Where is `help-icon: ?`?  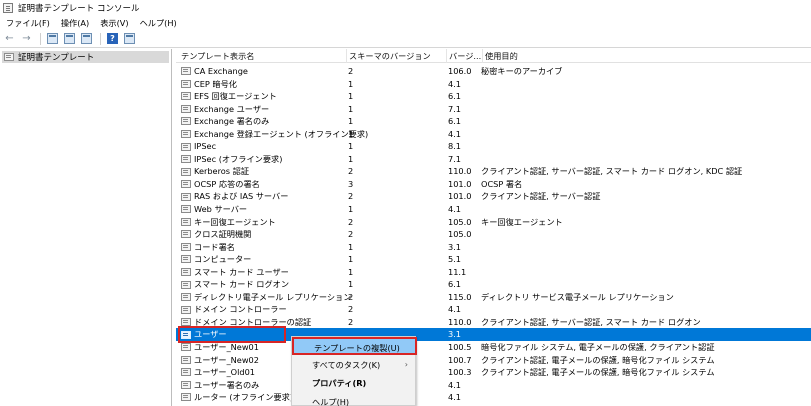 help-icon: ? is located at coordinates (112, 38).